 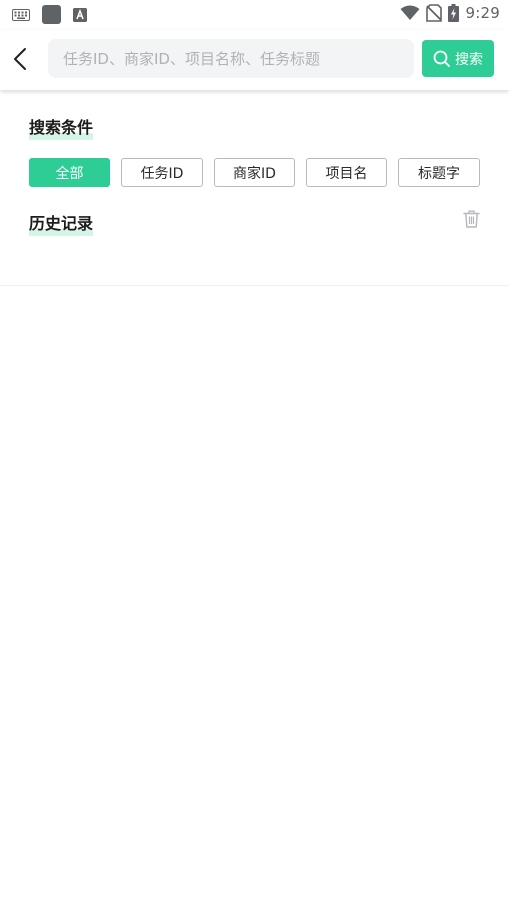 What do you see at coordinates (441, 58) in the screenshot?
I see `search-icon` at bounding box center [441, 58].